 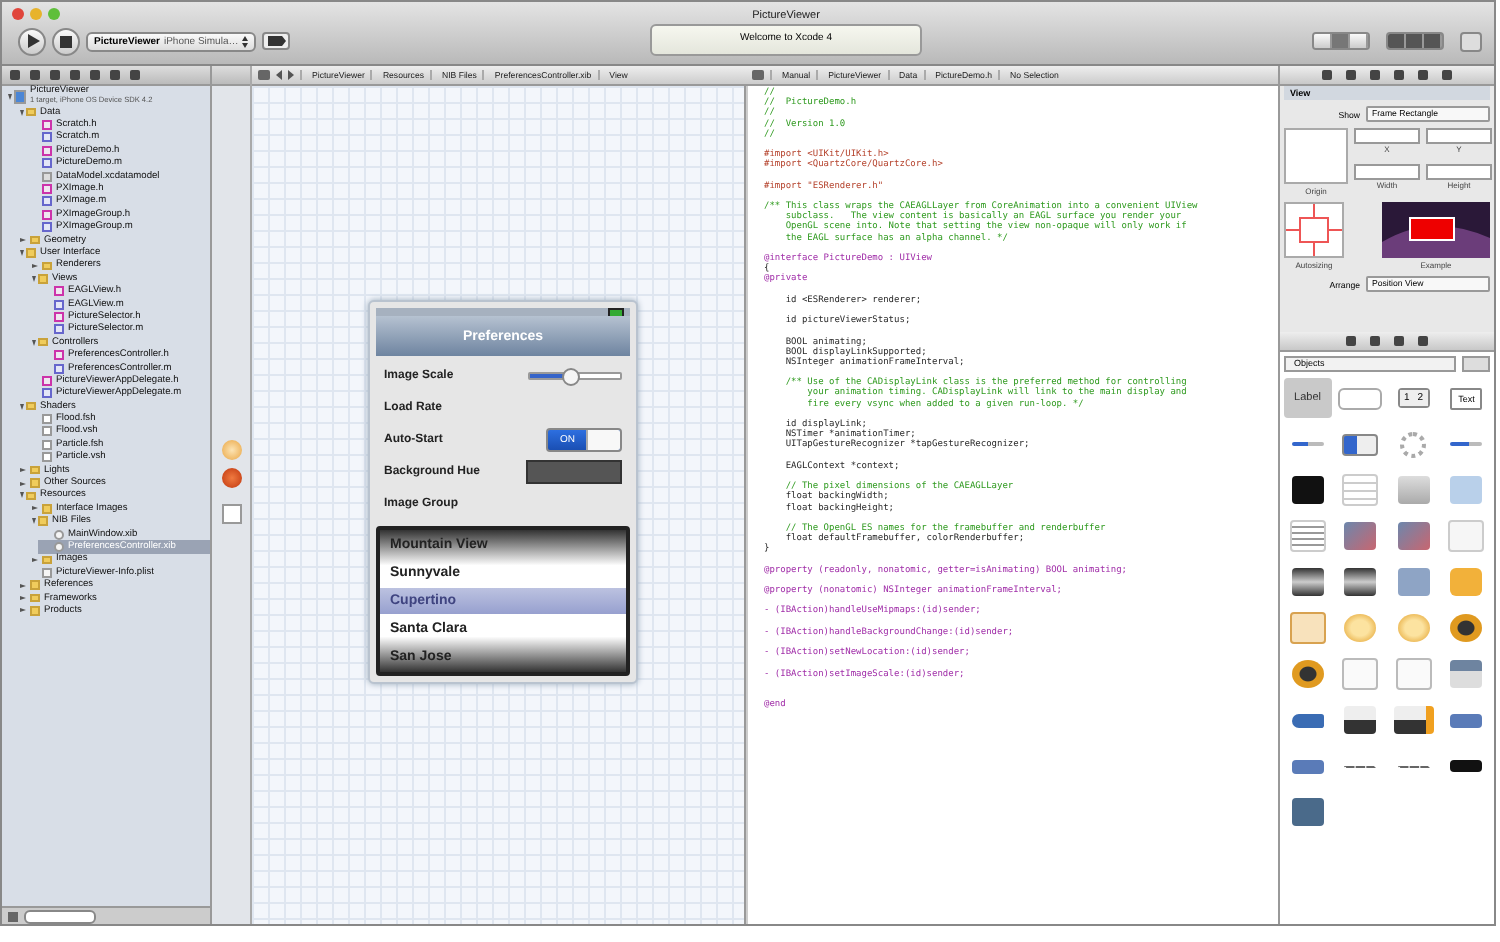 I want to click on breakpoint-icon, so click(x=276, y=41).